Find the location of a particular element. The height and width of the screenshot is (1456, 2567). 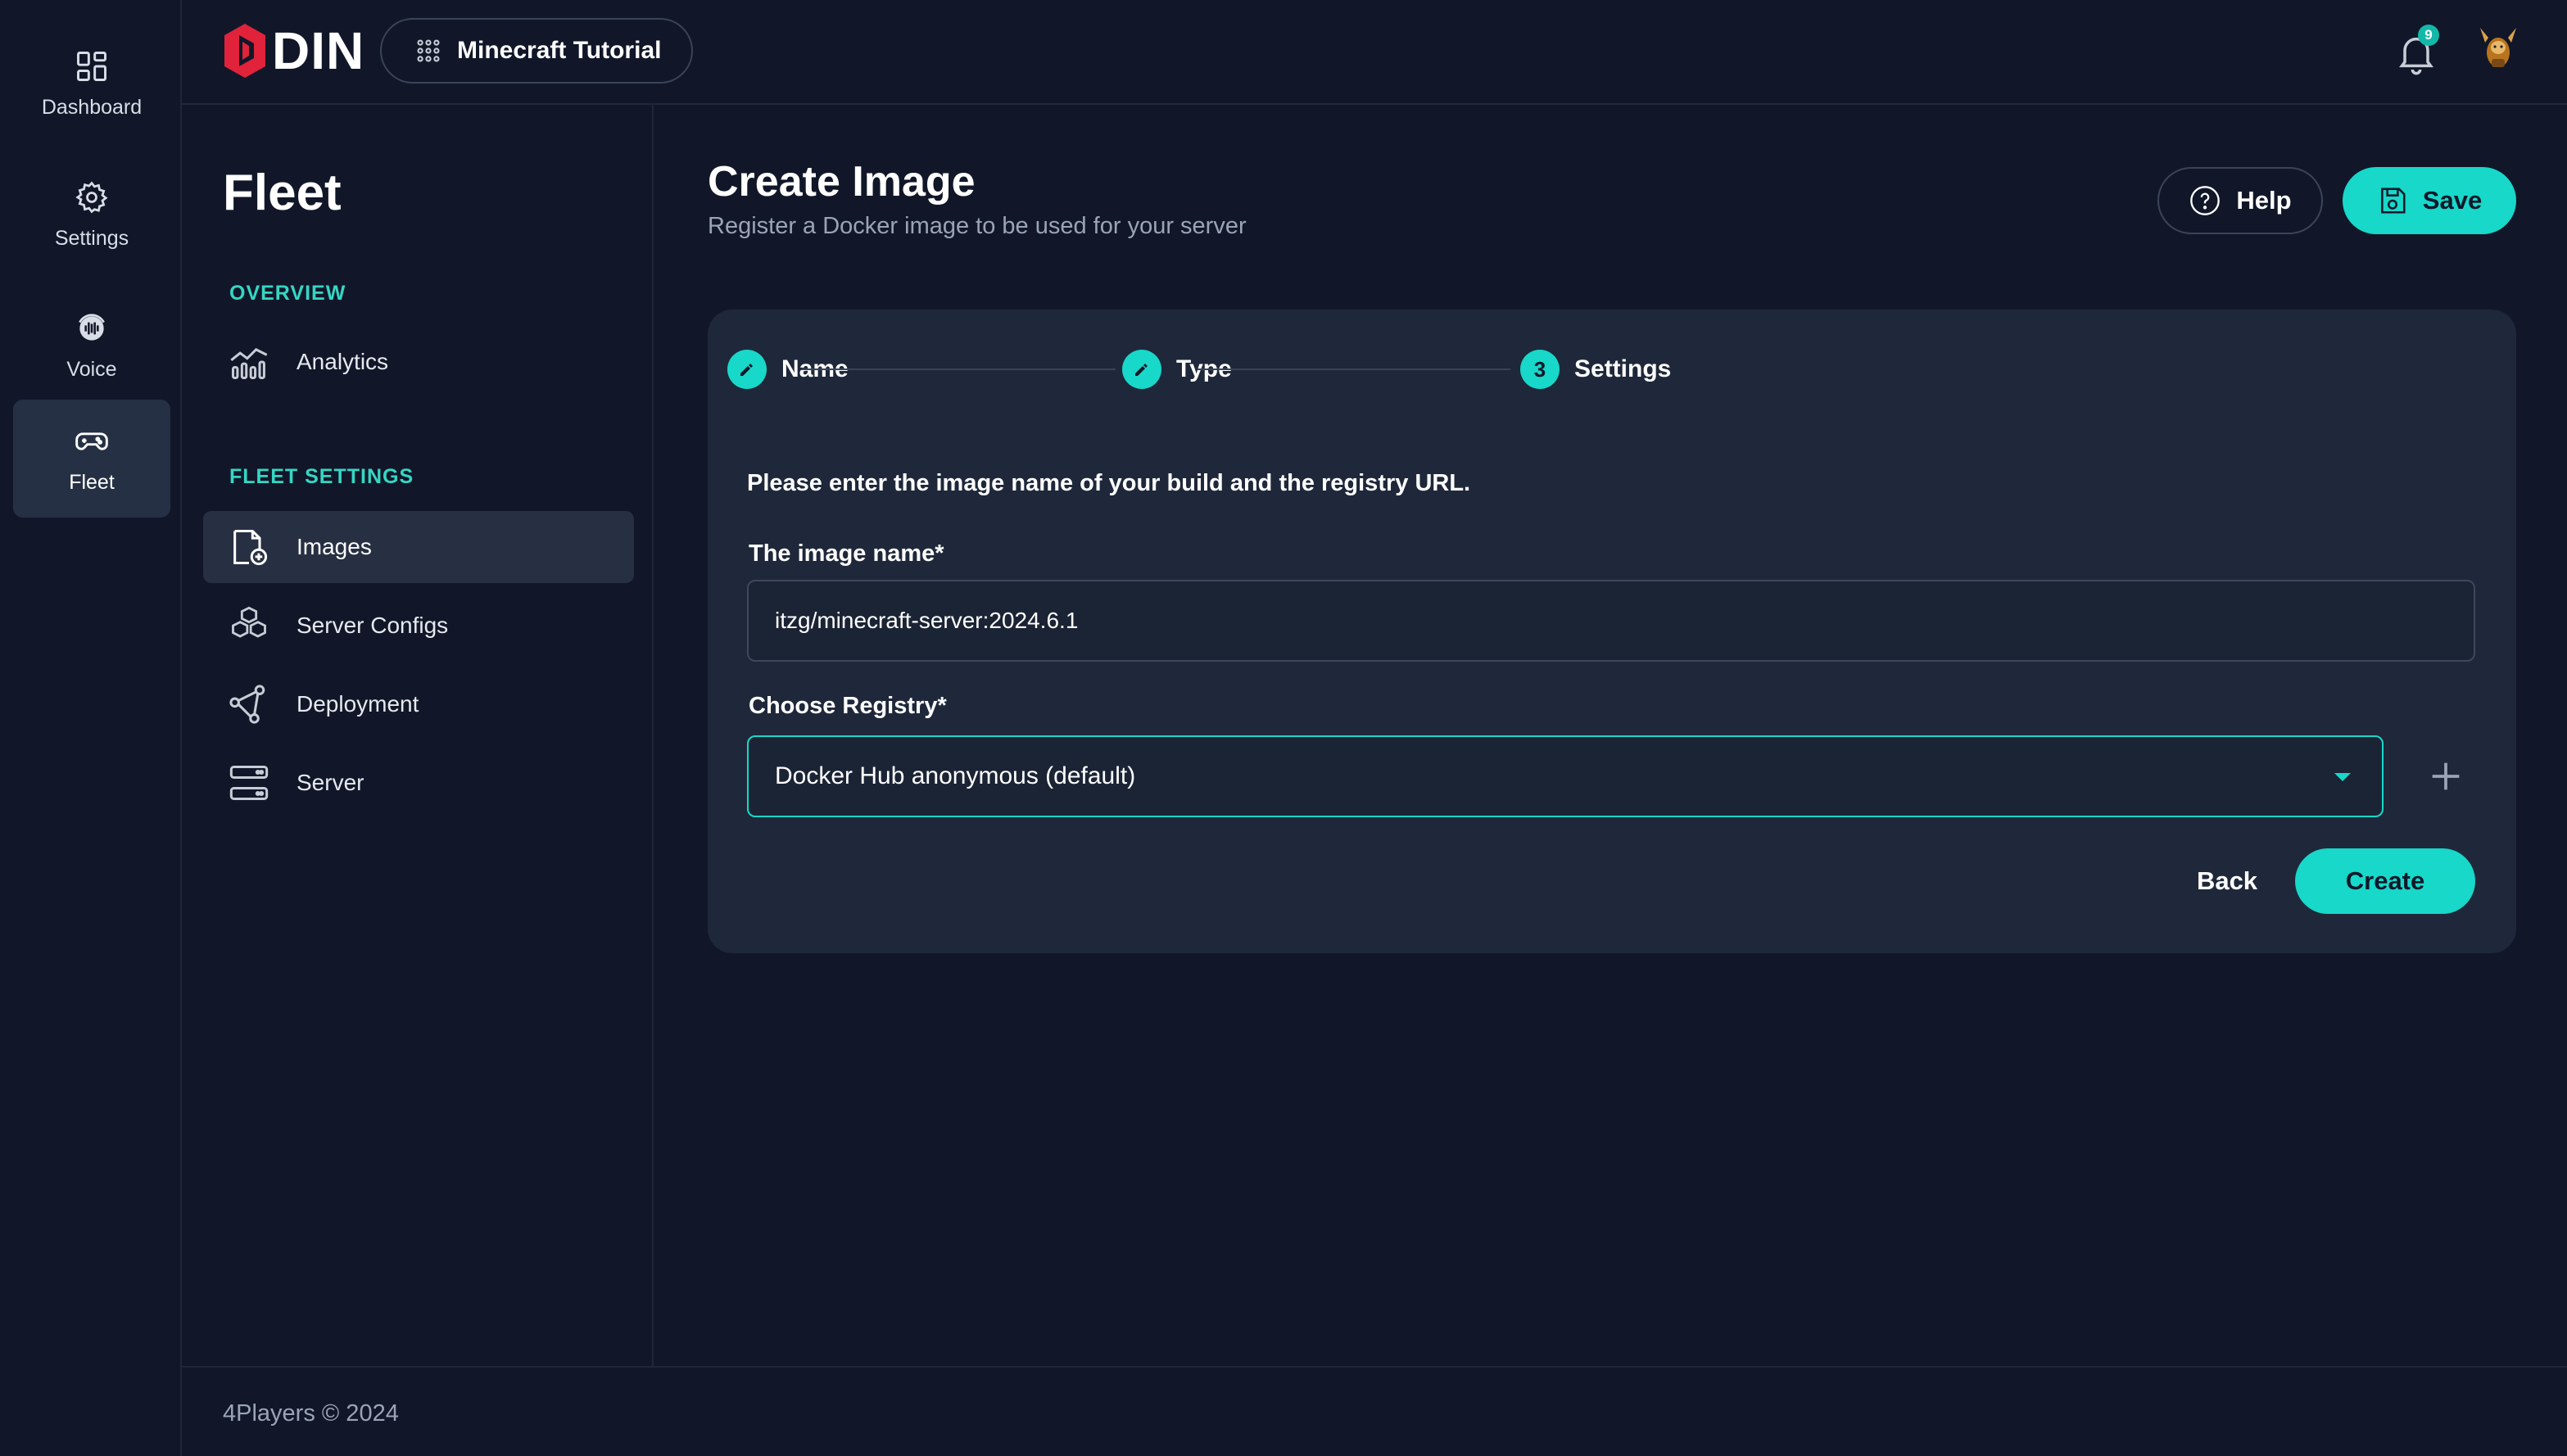

create-button: Create is located at coordinates (2385, 881).